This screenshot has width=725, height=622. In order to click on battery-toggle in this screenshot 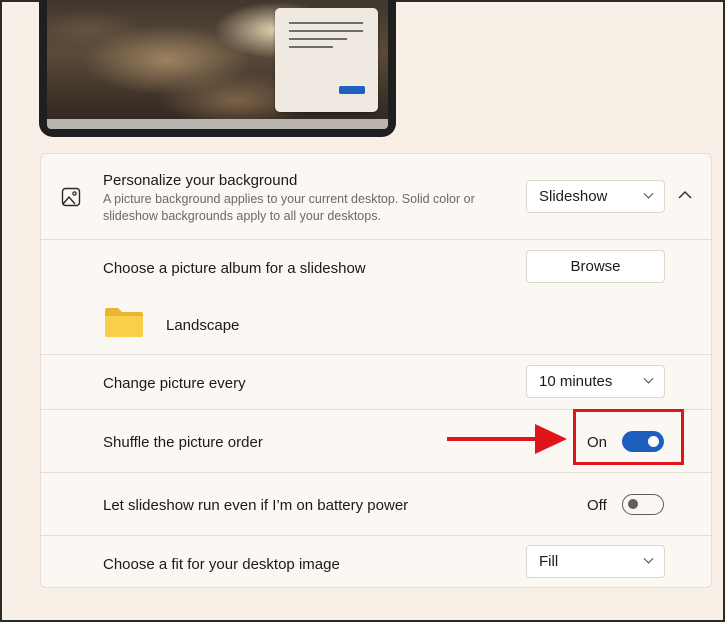, I will do `click(643, 504)`.